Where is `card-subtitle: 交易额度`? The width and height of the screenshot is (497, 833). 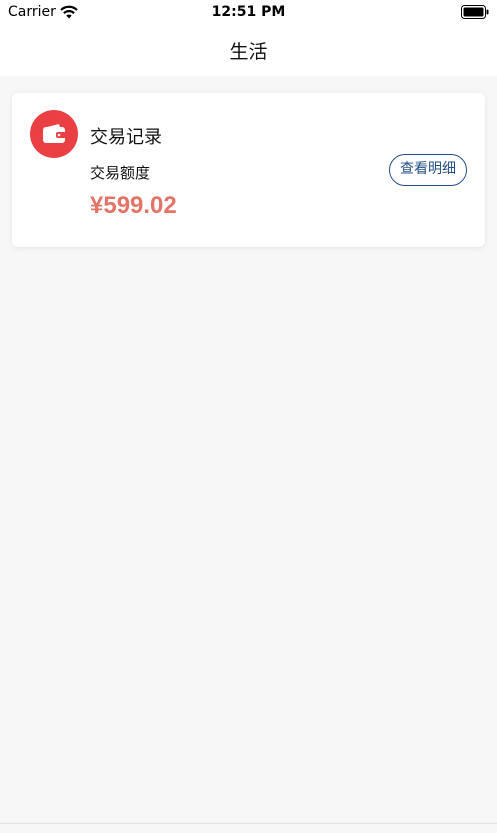 card-subtitle: 交易额度 is located at coordinates (120, 173).